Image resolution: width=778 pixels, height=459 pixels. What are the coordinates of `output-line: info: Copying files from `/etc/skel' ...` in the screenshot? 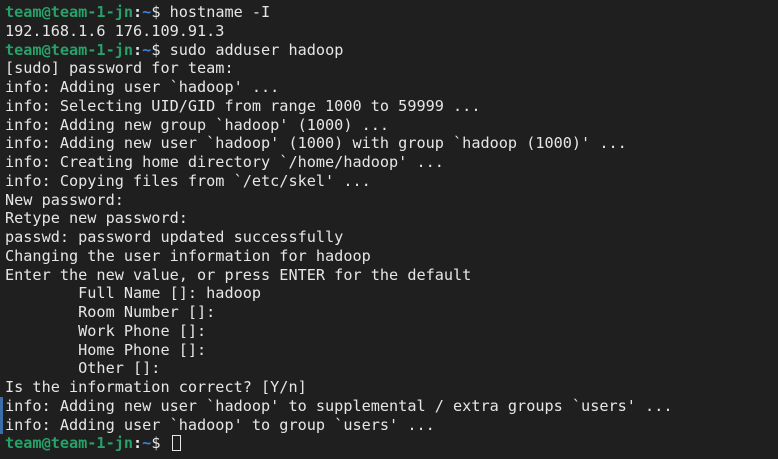 It's located at (188, 180).